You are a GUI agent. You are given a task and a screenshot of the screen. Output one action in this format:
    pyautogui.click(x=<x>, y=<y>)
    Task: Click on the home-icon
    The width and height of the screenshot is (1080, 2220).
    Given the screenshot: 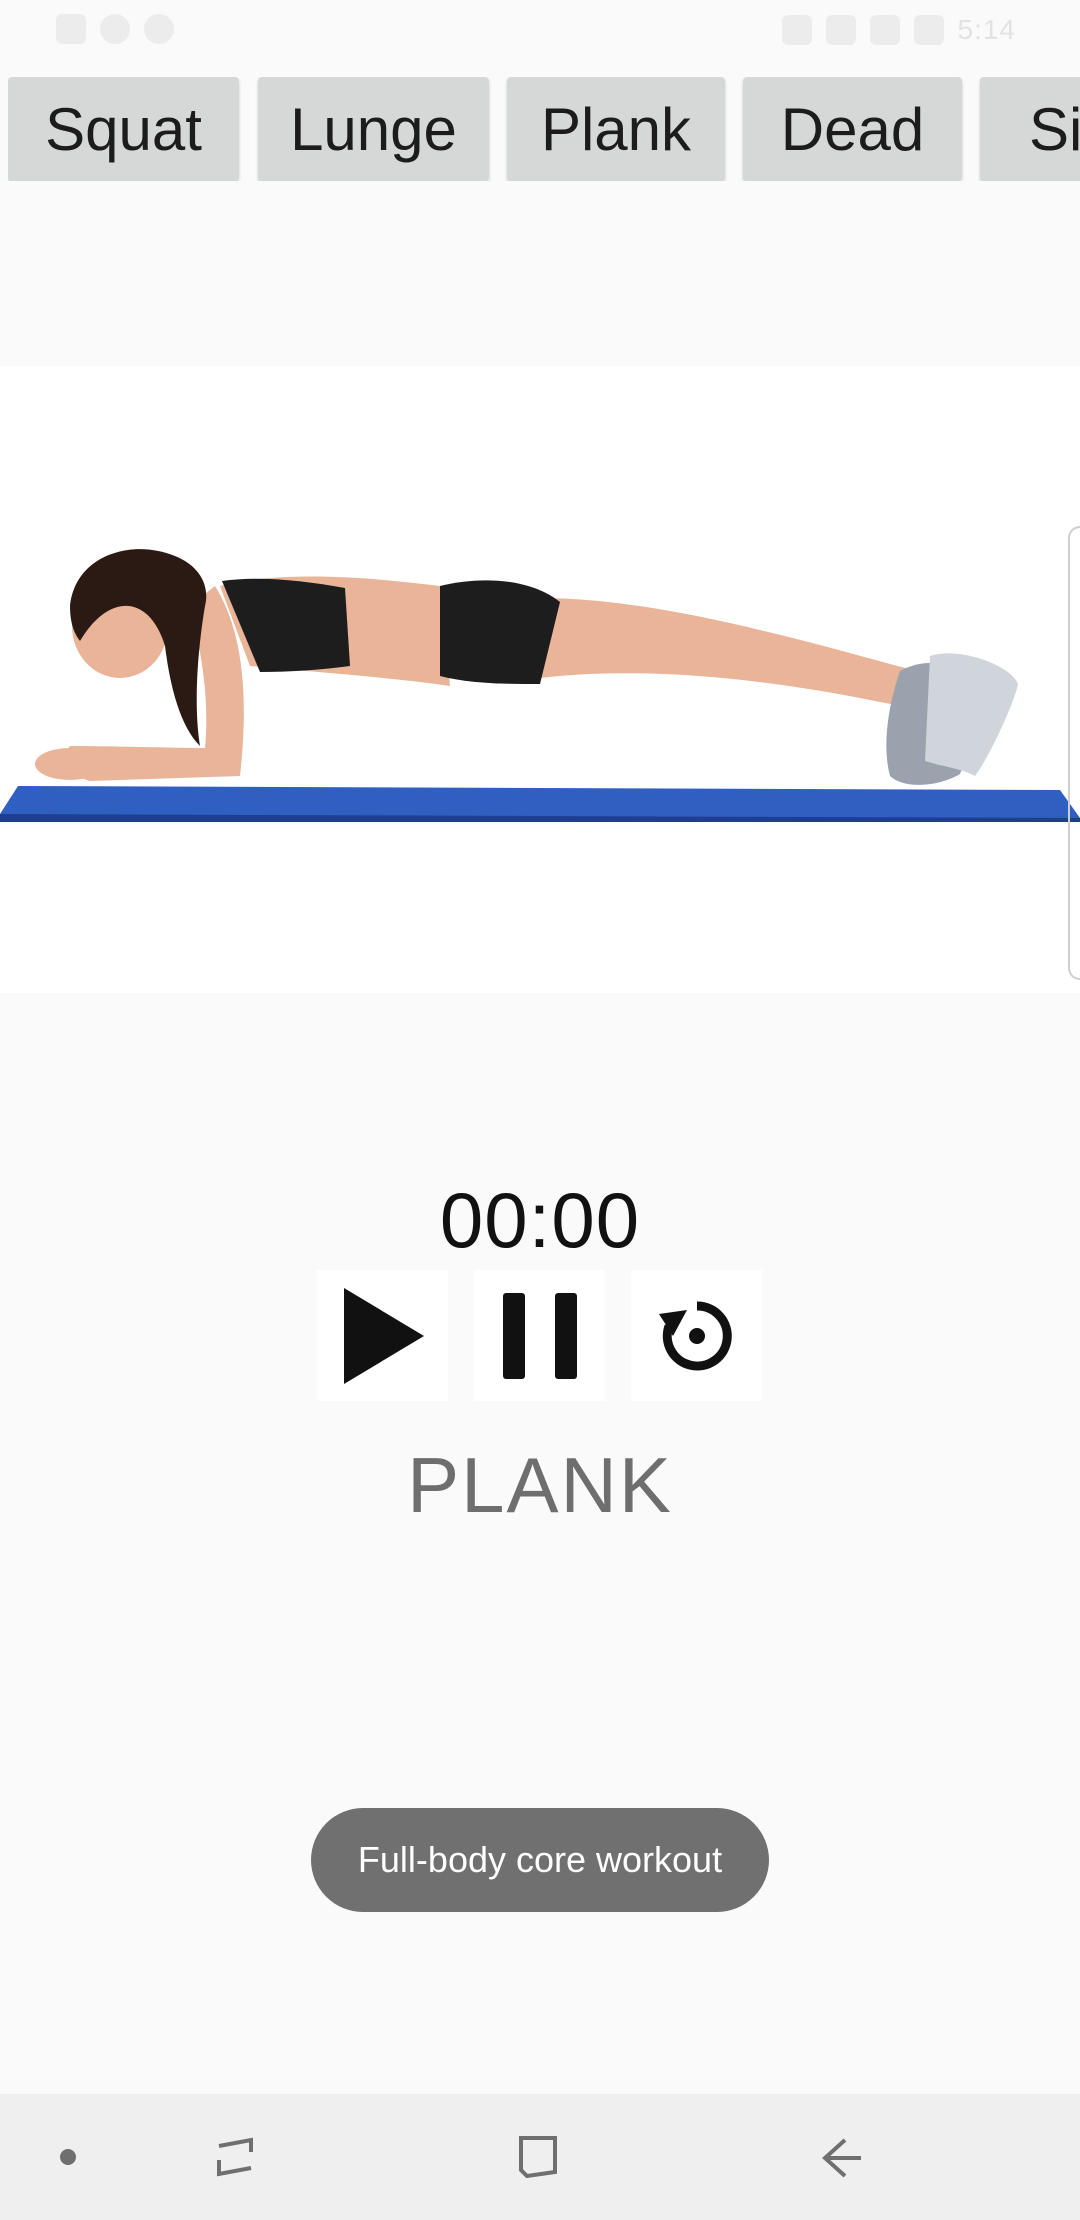 What is the action you would take?
    pyautogui.click(x=538, y=2157)
    